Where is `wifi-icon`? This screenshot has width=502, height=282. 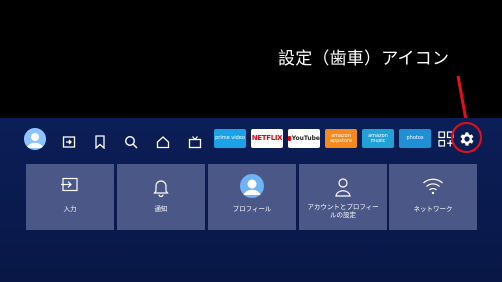
wifi-icon is located at coordinates (433, 186).